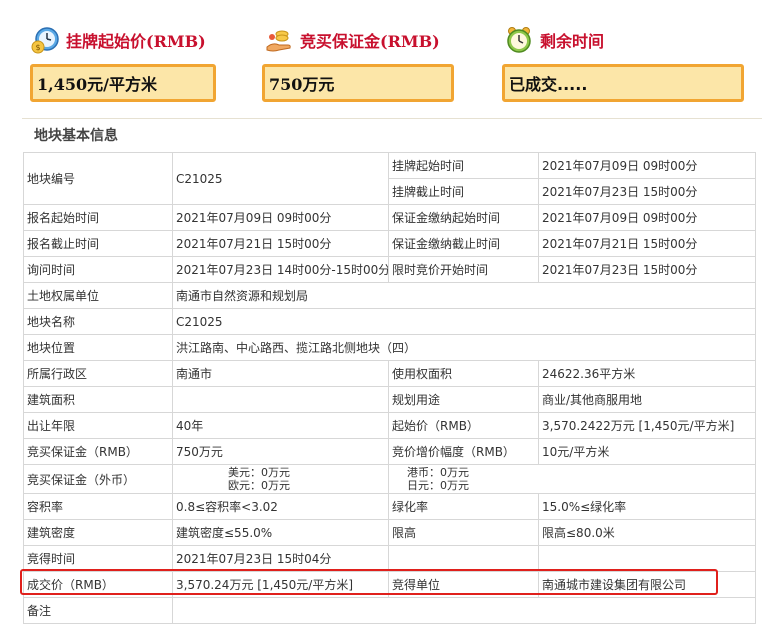  Describe the element at coordinates (98, 558) in the screenshot. I see `cell-label: 竞得时间` at that location.